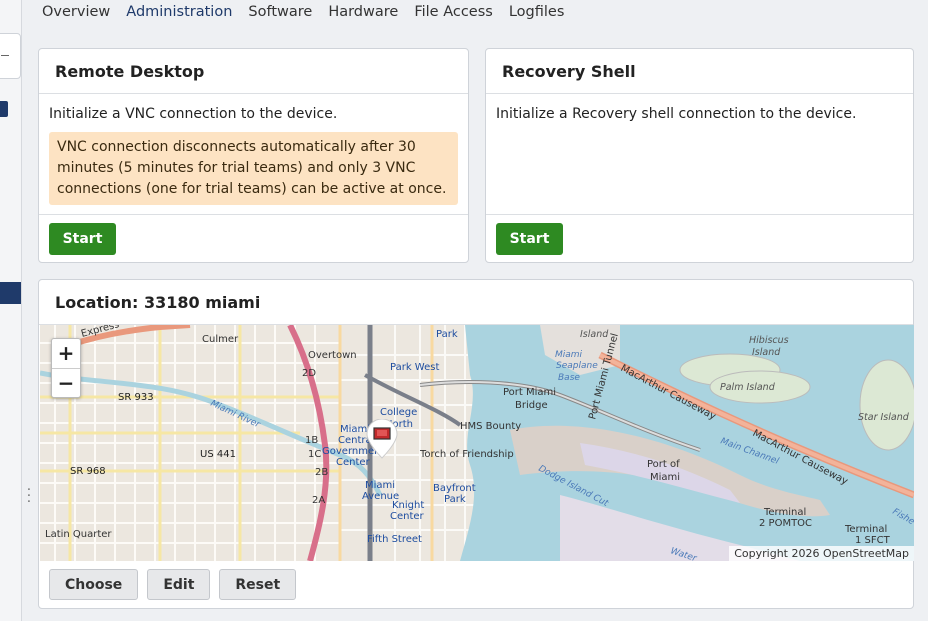 This screenshot has height=621, width=928. I want to click on svg-text: 1B, so click(311, 440).